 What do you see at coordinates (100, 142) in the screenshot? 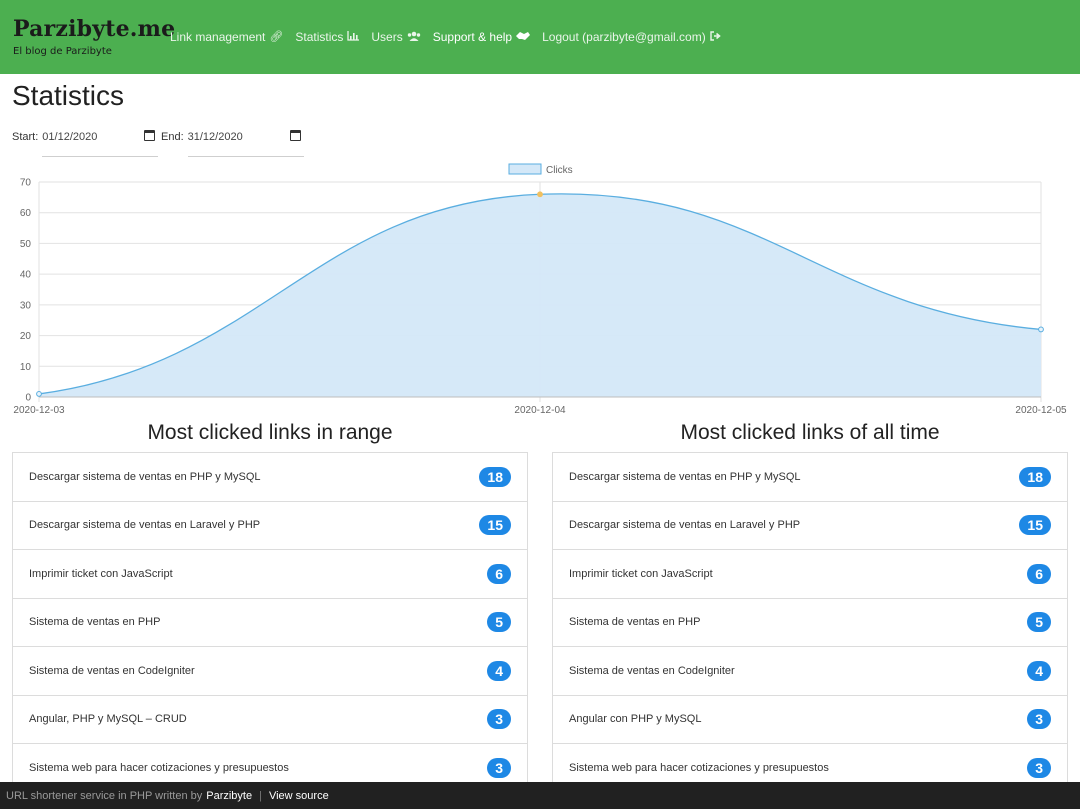
I see `start-date-input: 01/12/2020` at bounding box center [100, 142].